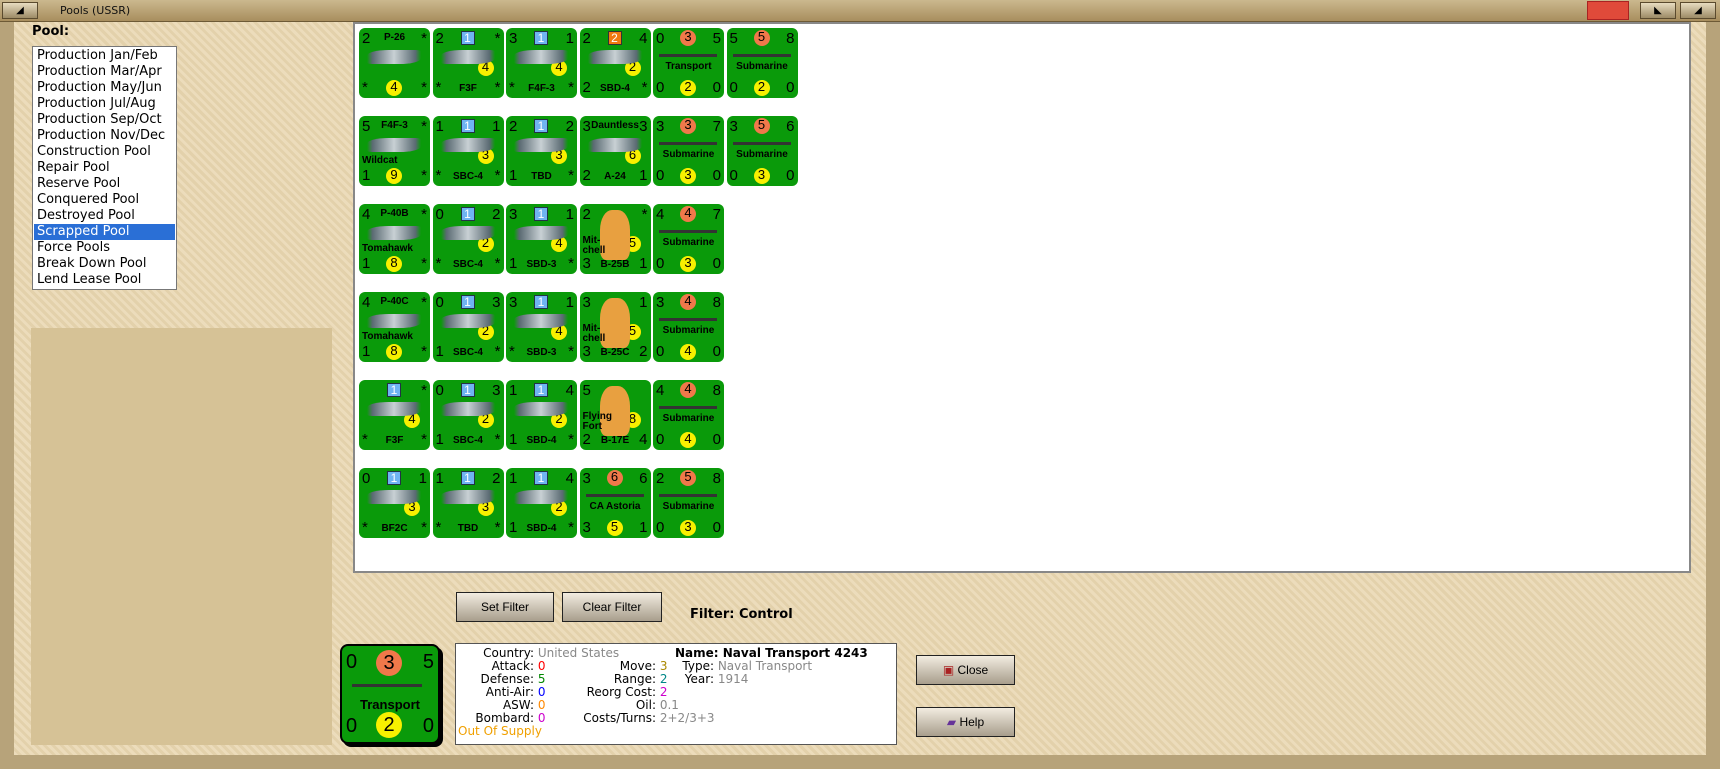  What do you see at coordinates (688, 503) in the screenshot?
I see `unit-counter: 2 8 0 0 5 3 Submarine` at bounding box center [688, 503].